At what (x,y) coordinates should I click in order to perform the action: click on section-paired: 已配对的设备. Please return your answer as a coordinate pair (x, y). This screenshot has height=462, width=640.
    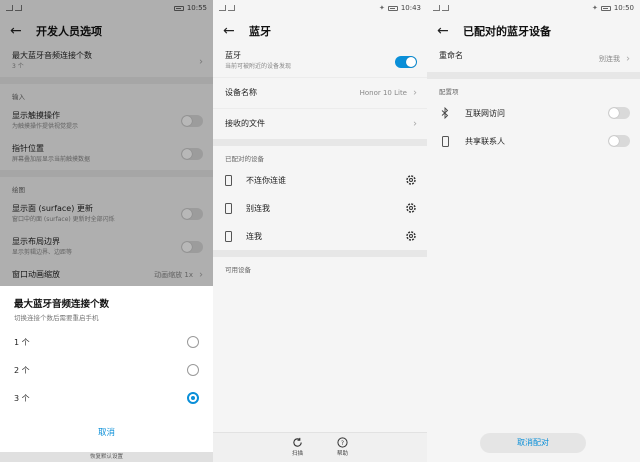
    Looking at the image, I should click on (244, 159).